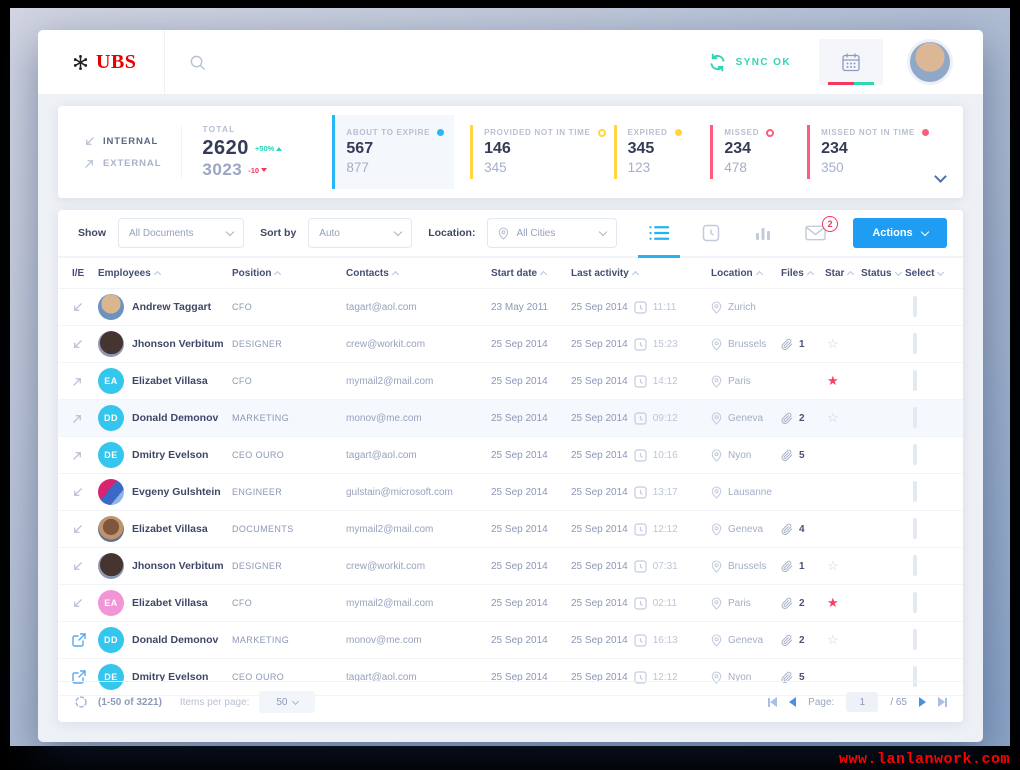  Describe the element at coordinates (181, 233) in the screenshot. I see `documents-select: All Documents` at that location.